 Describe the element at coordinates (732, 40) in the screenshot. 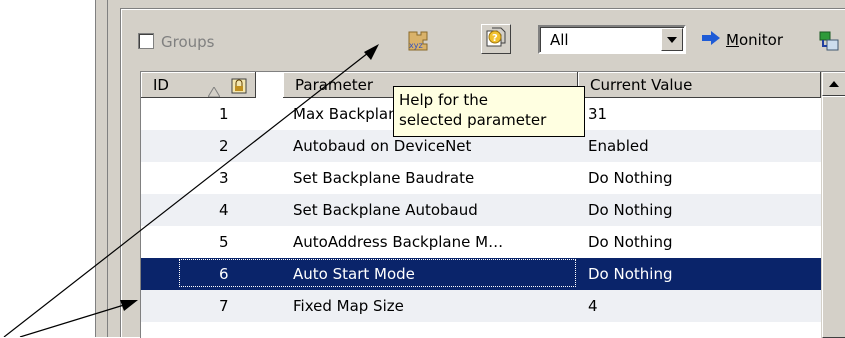

I see `monitor-mnemonic: M` at that location.